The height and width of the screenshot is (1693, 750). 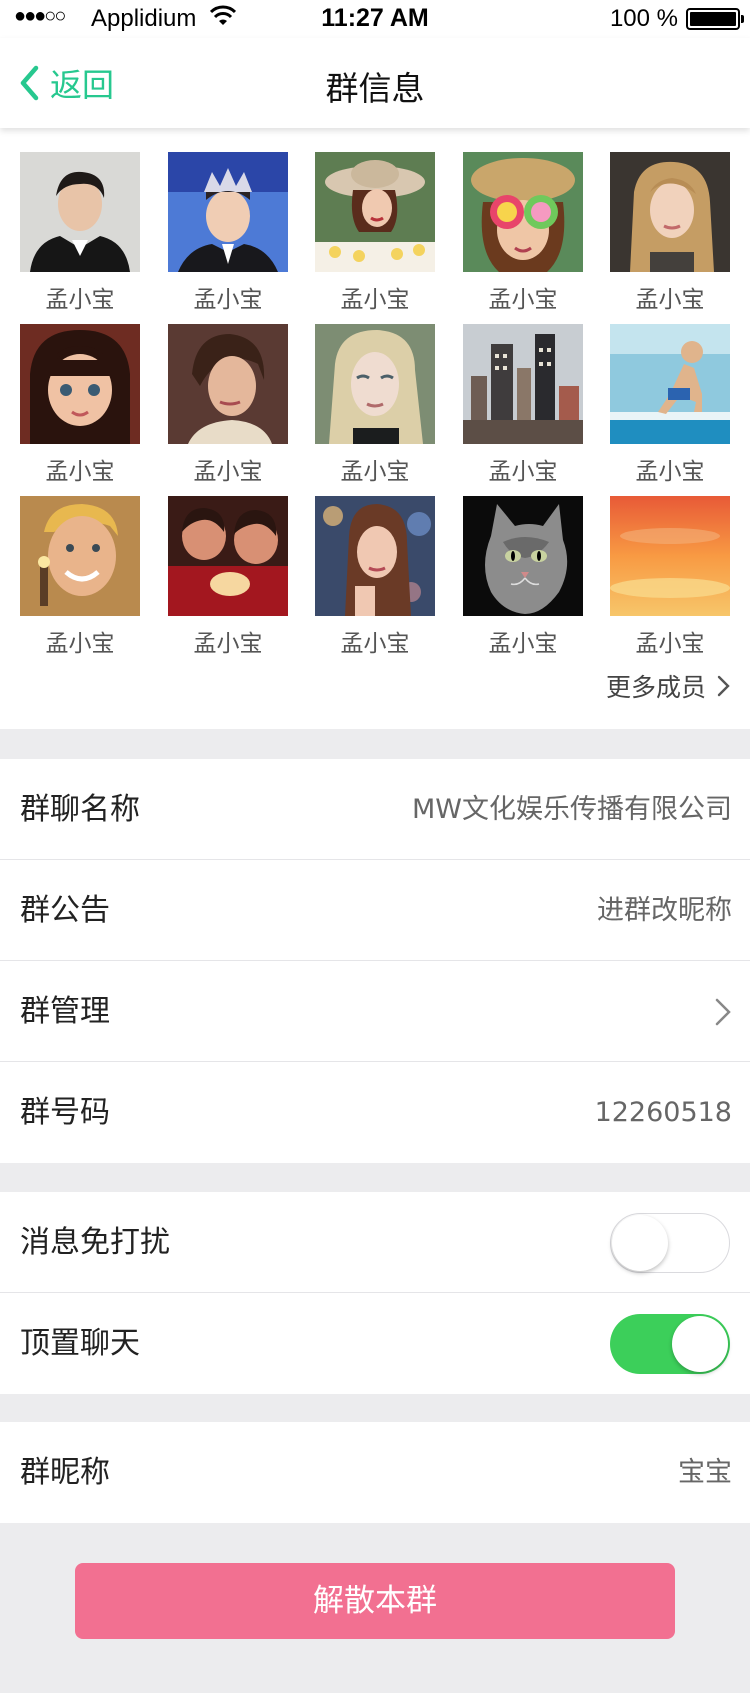 What do you see at coordinates (643, 18) in the screenshot?
I see `battery-percent: 100 %` at bounding box center [643, 18].